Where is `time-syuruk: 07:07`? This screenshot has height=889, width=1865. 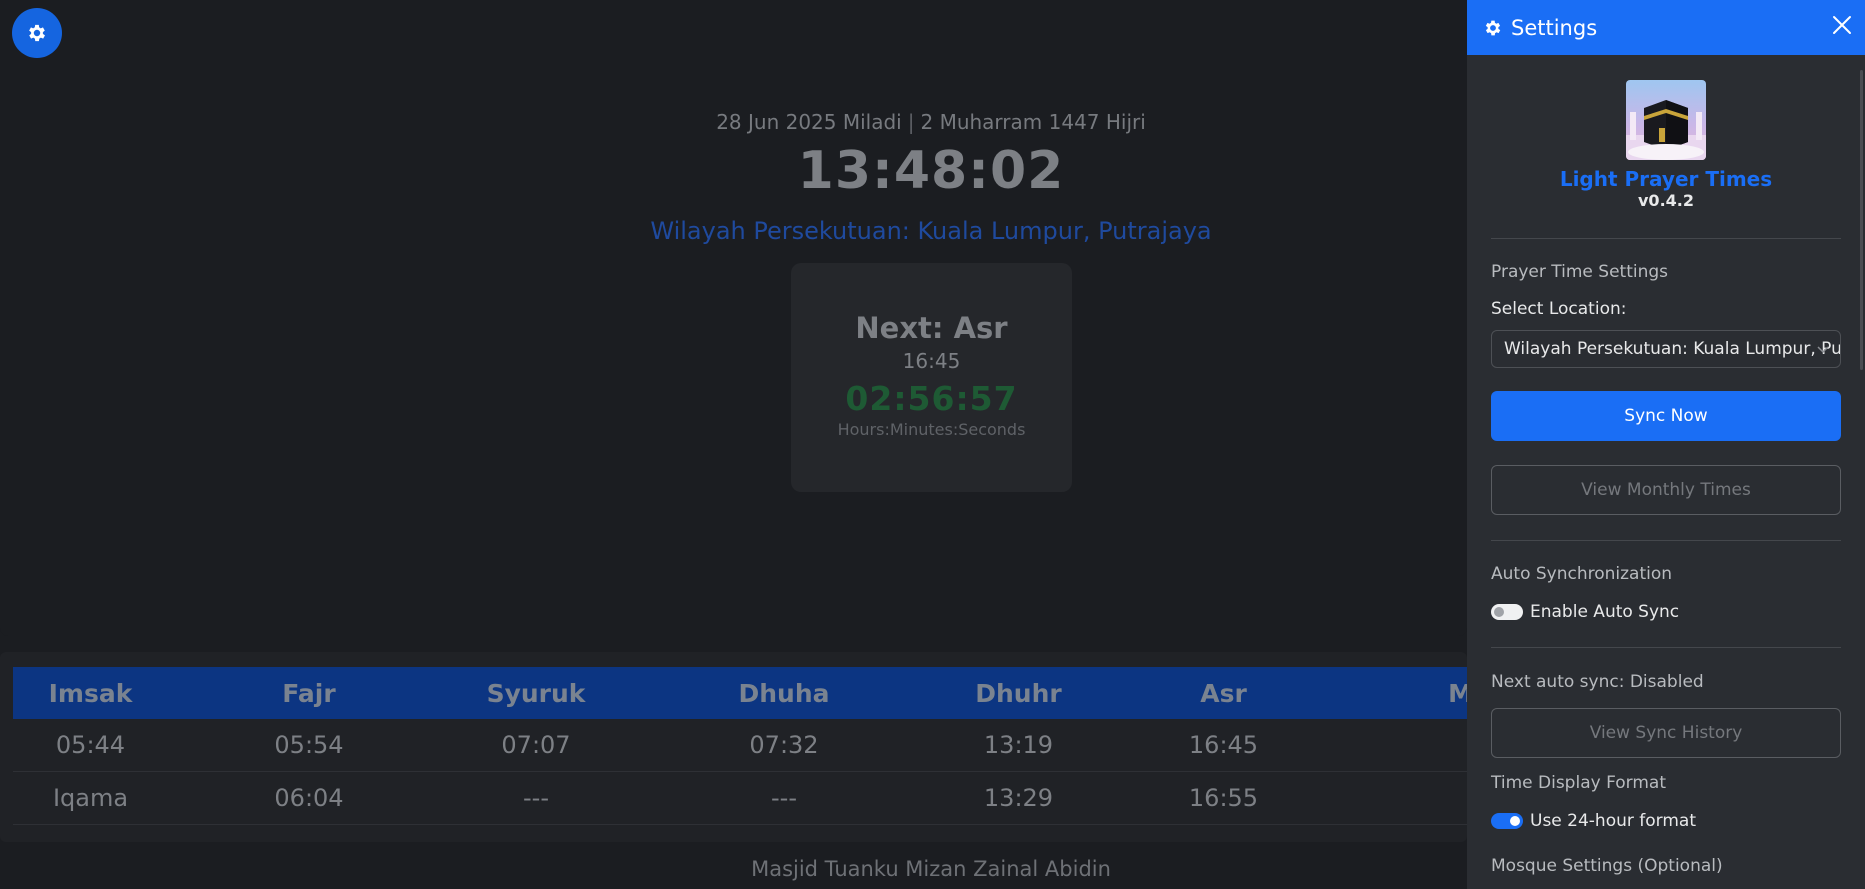 time-syuruk: 07:07 is located at coordinates (536, 745).